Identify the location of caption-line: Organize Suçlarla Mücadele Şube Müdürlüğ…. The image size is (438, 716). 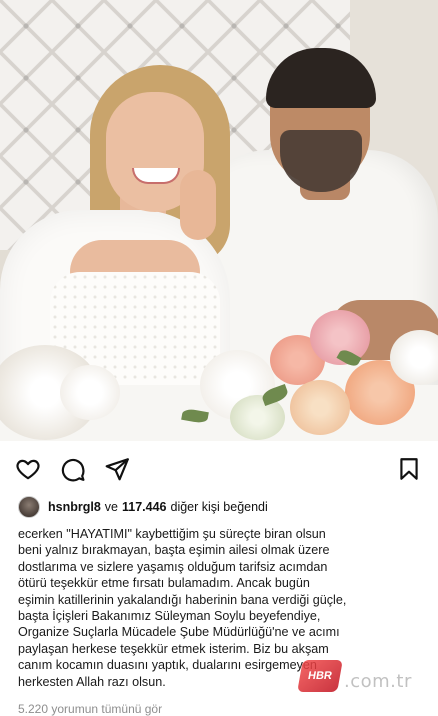
(179, 632).